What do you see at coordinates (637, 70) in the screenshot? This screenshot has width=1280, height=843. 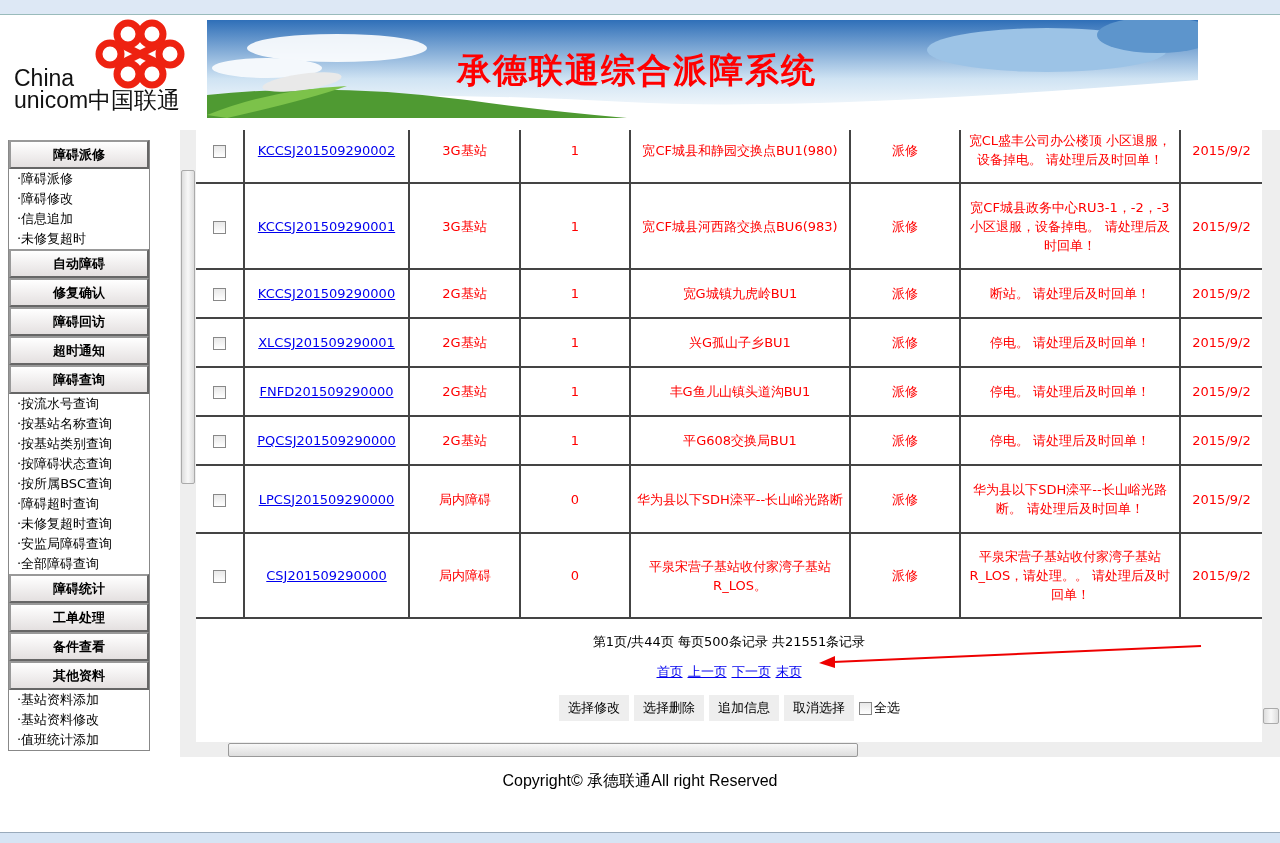 I see `banner-title: 承德联通综合派障系统` at bounding box center [637, 70].